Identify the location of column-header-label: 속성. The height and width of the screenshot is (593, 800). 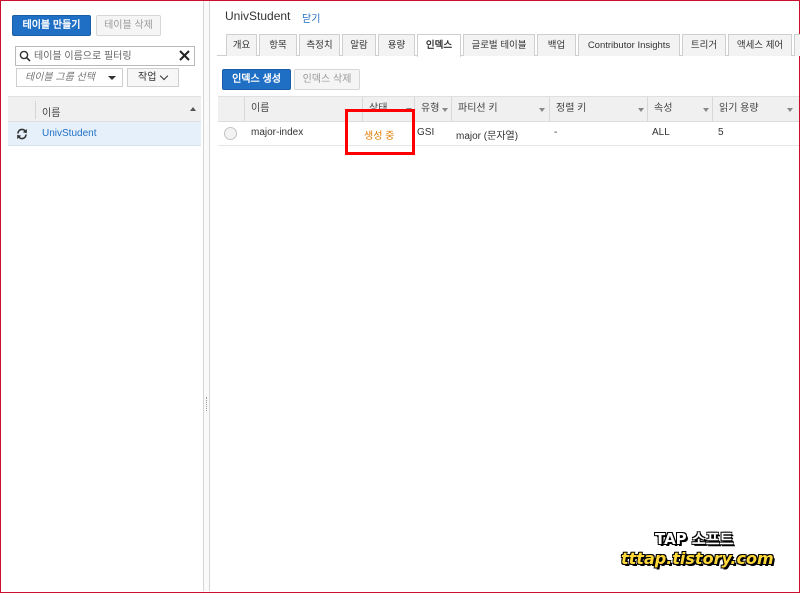
(663, 108).